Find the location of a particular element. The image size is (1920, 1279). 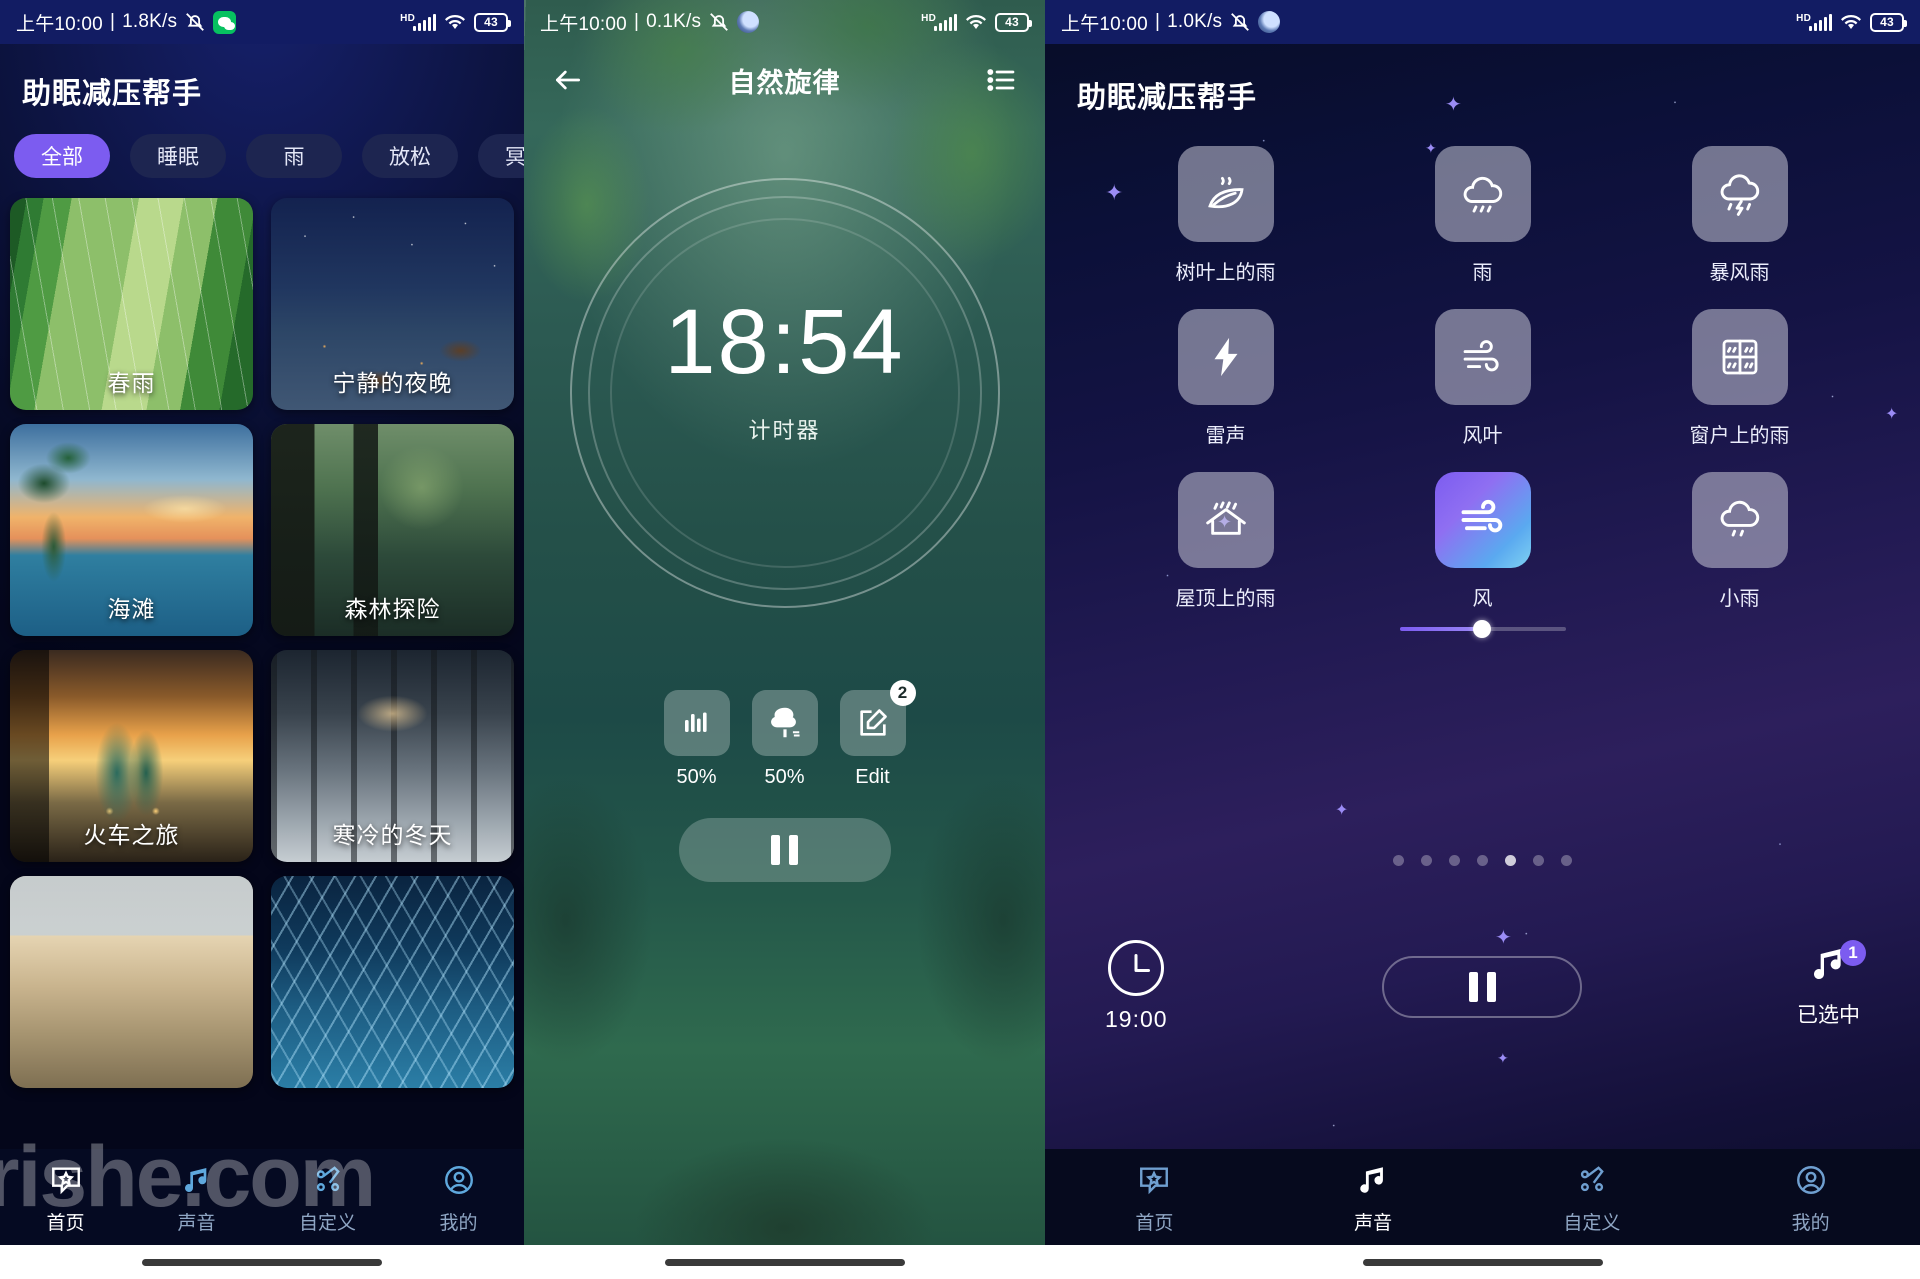

selected-sounds-button: 1 已选中 is located at coordinates (1831, 984).